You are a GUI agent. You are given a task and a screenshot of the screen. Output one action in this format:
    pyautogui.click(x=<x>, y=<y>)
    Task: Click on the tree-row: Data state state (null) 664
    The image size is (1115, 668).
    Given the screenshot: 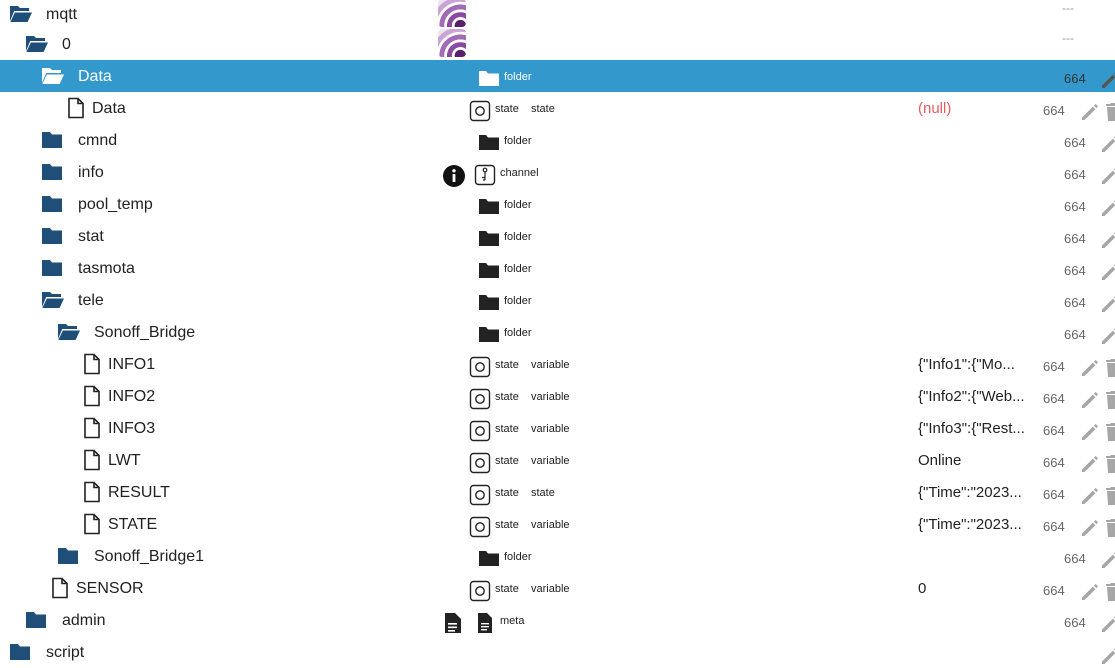 What is the action you would take?
    pyautogui.click(x=557, y=108)
    